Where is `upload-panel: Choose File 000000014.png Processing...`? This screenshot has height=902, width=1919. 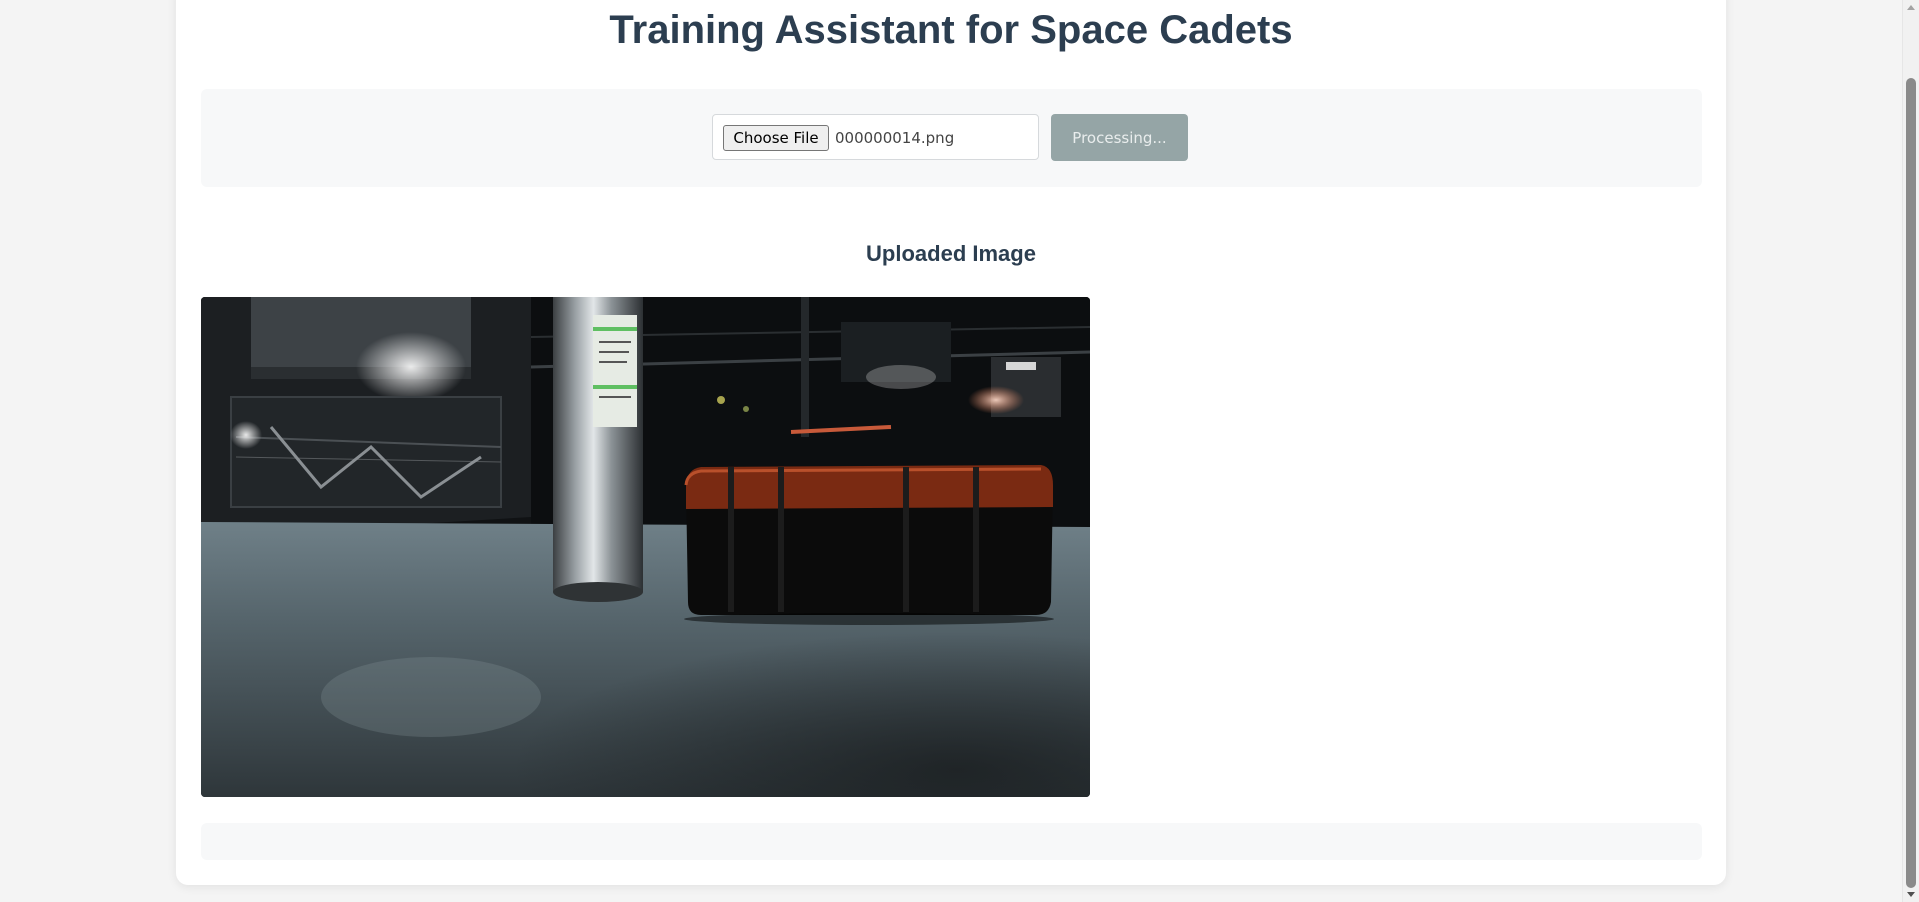 upload-panel: Choose File 000000014.png Processing... is located at coordinates (951, 138).